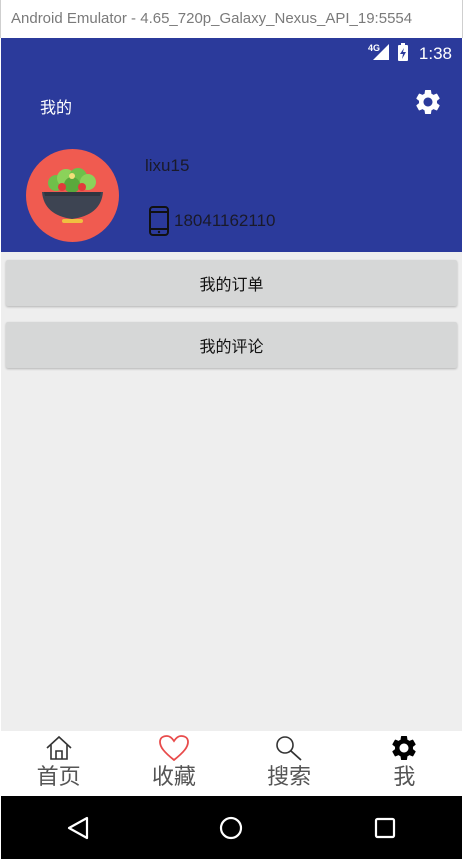 Image resolution: width=463 pixels, height=859 pixels. What do you see at coordinates (225, 220) in the screenshot?
I see `phone-number: 18041162110` at bounding box center [225, 220].